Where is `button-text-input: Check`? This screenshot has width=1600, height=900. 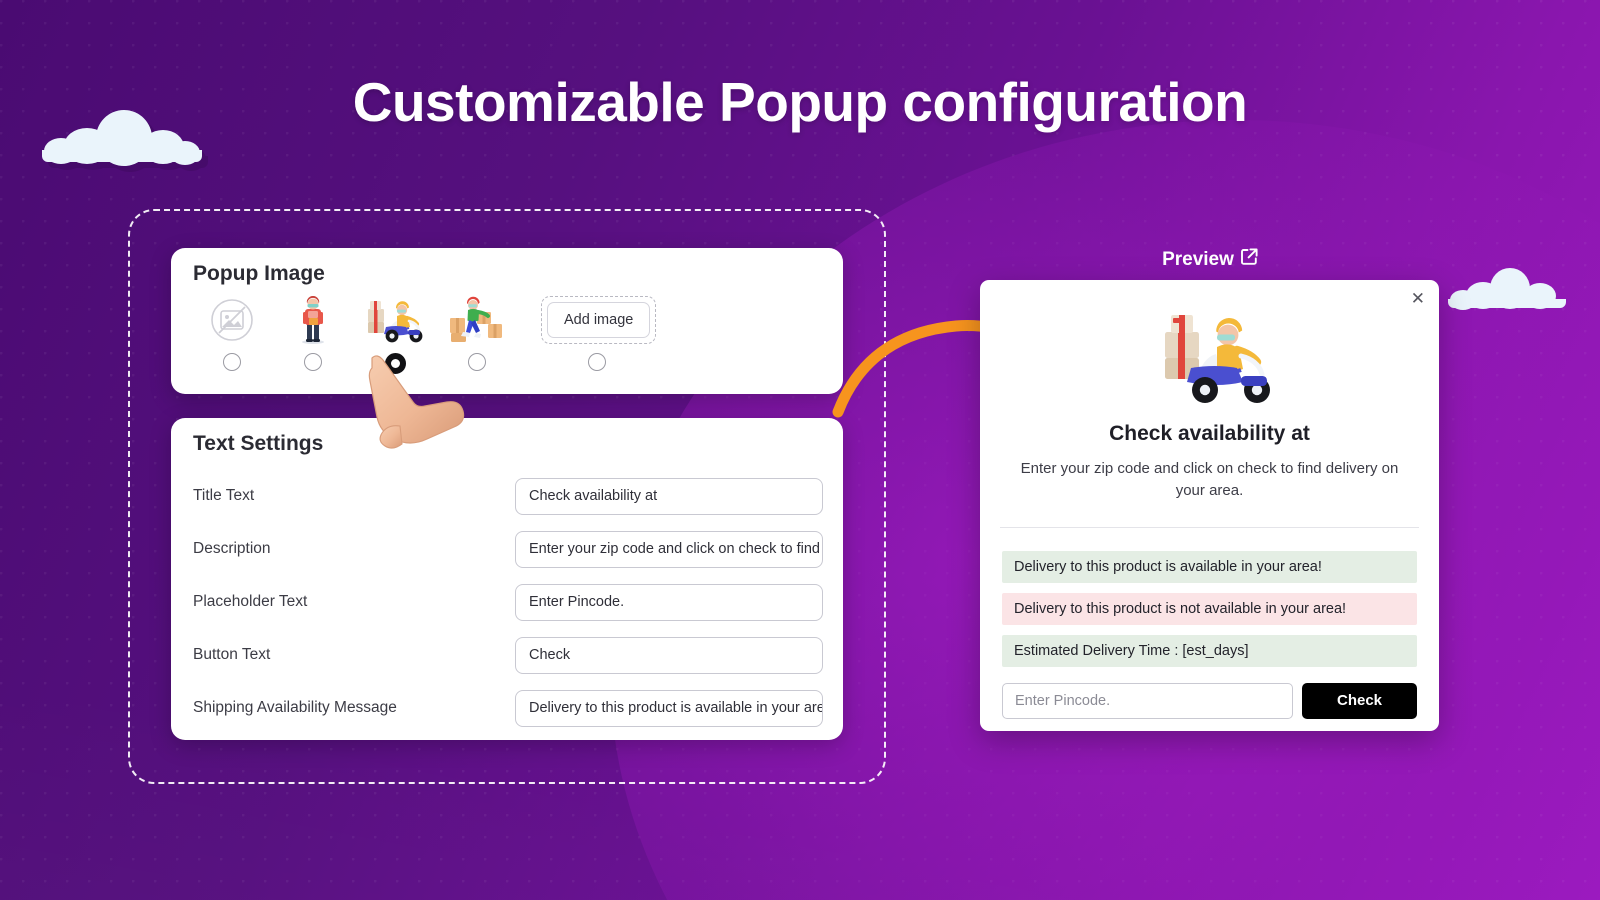
button-text-input: Check is located at coordinates (669, 655).